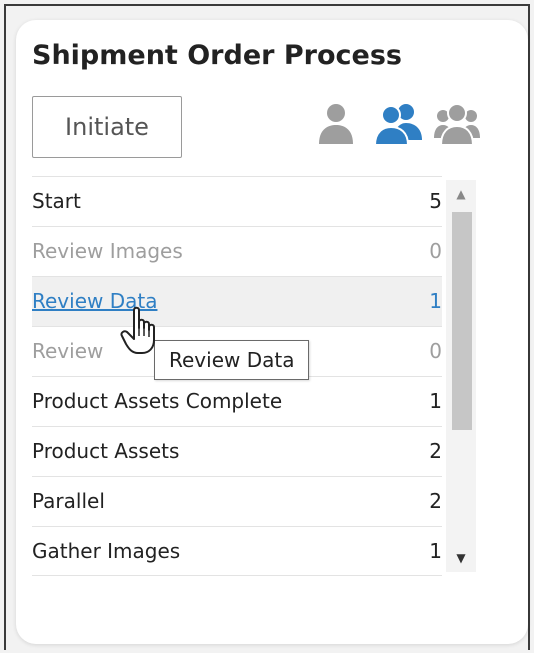 Image resolution: width=534 pixels, height=653 pixels. What do you see at coordinates (237, 251) in the screenshot?
I see `workflow-step-row: Review Images 0` at bounding box center [237, 251].